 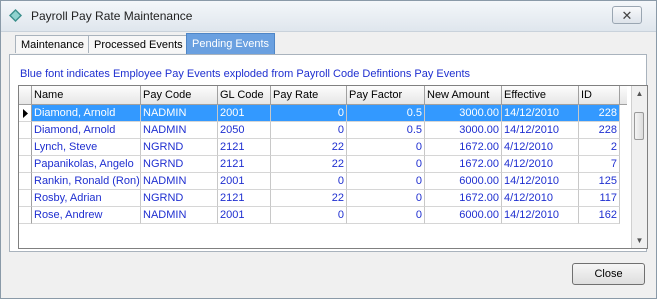 What do you see at coordinates (138, 44) in the screenshot?
I see `tab-processed-events: Processed Events` at bounding box center [138, 44].